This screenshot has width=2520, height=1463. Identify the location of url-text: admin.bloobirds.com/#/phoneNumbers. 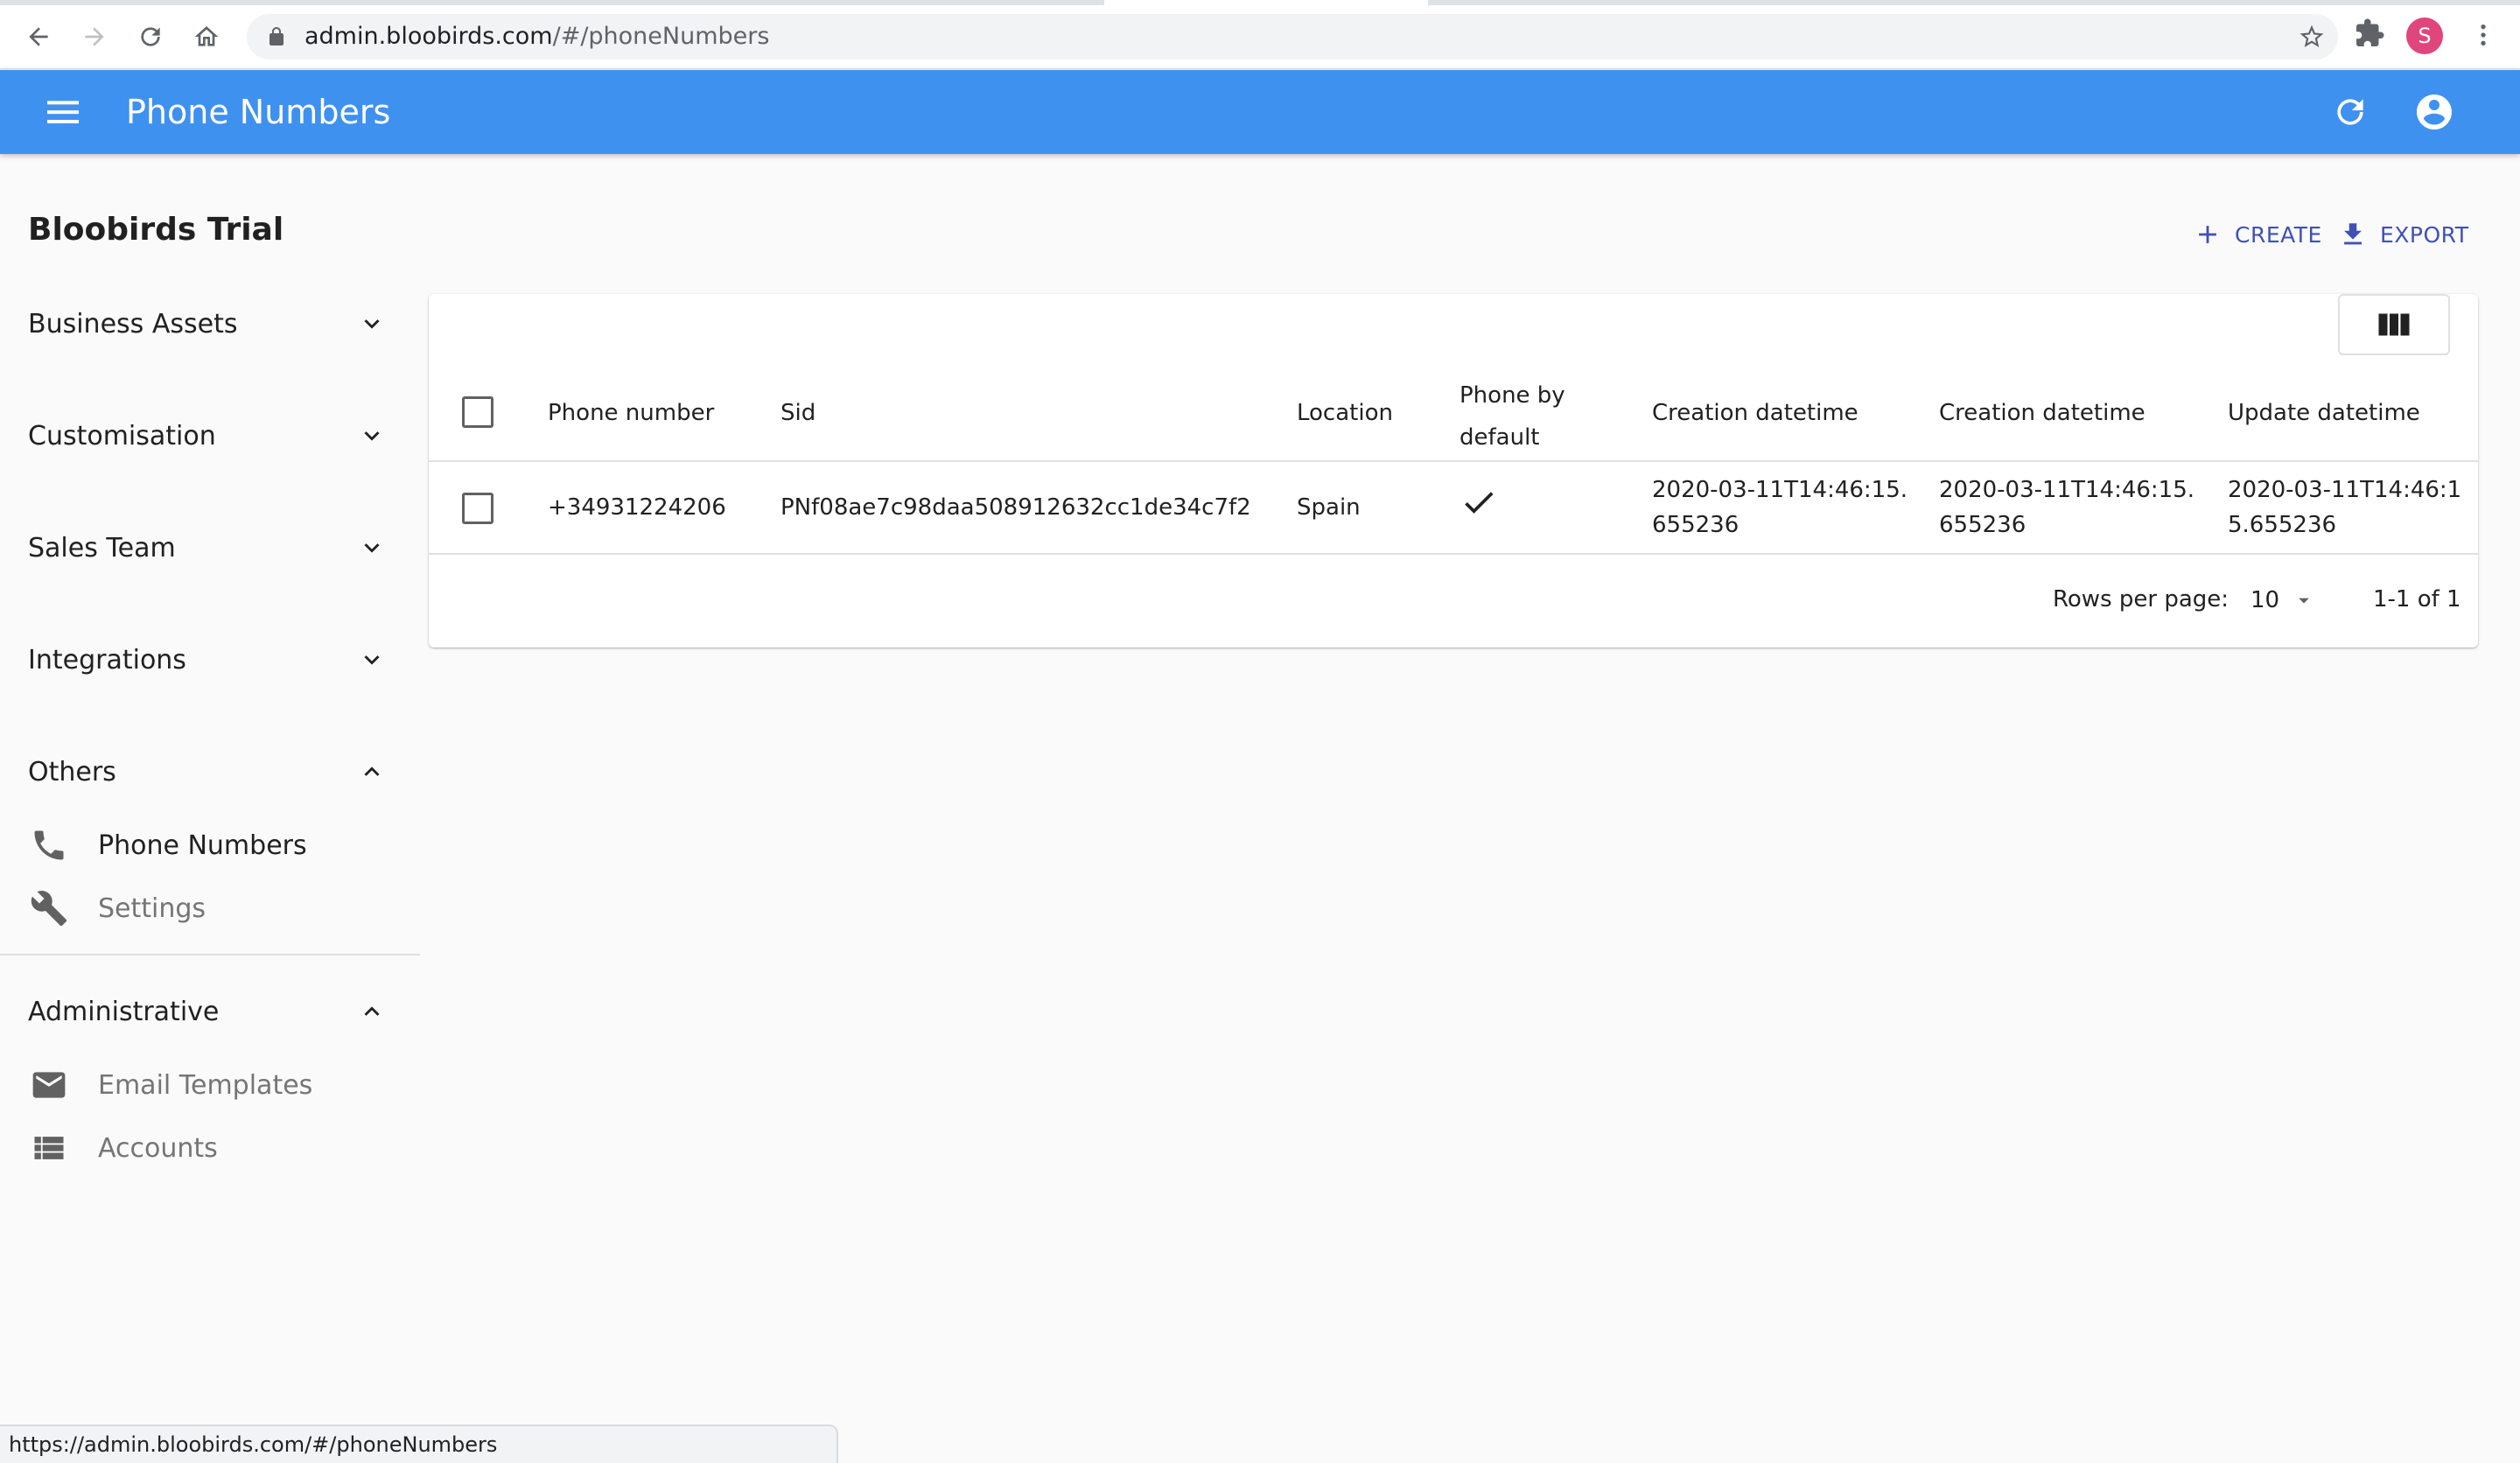
(536, 37).